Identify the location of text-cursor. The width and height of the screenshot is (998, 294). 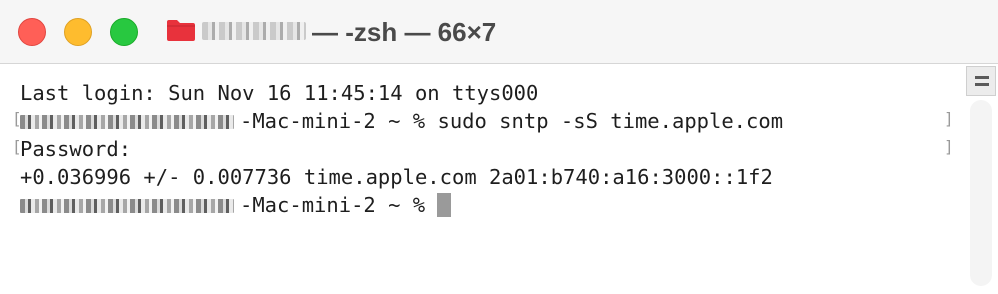
(444, 205).